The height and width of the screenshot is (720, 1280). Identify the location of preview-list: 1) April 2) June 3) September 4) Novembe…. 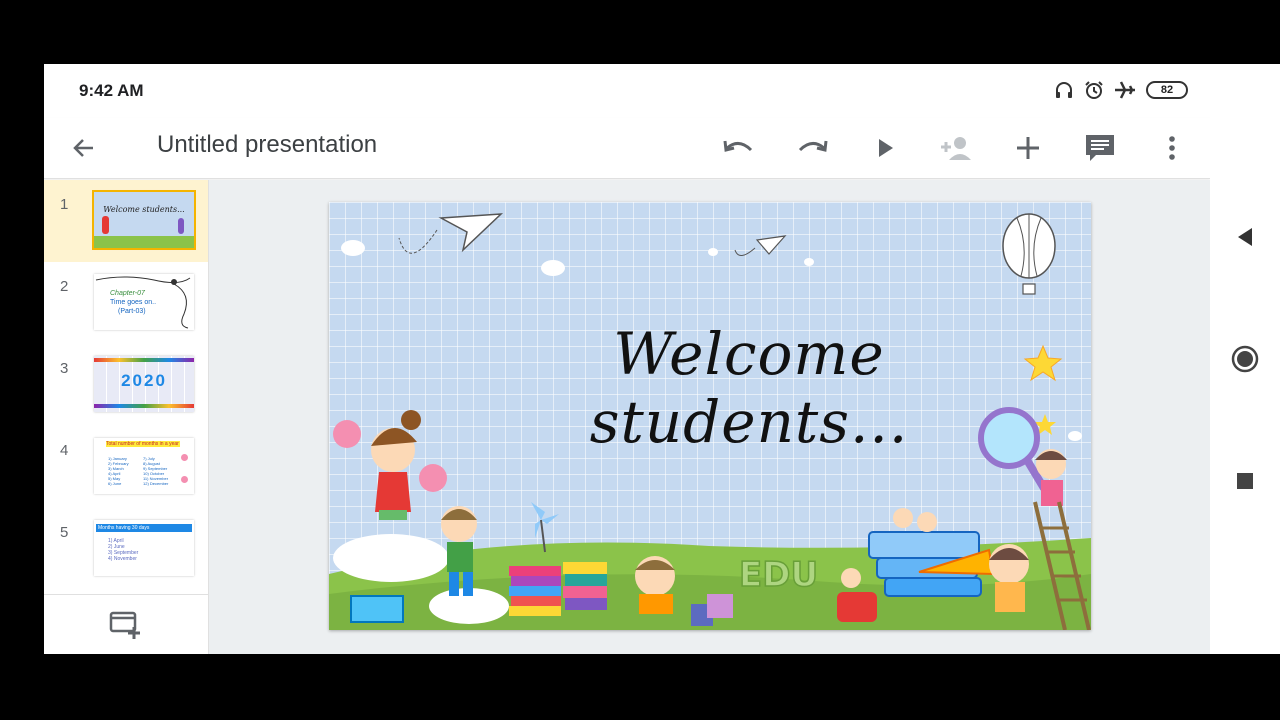
(123, 550).